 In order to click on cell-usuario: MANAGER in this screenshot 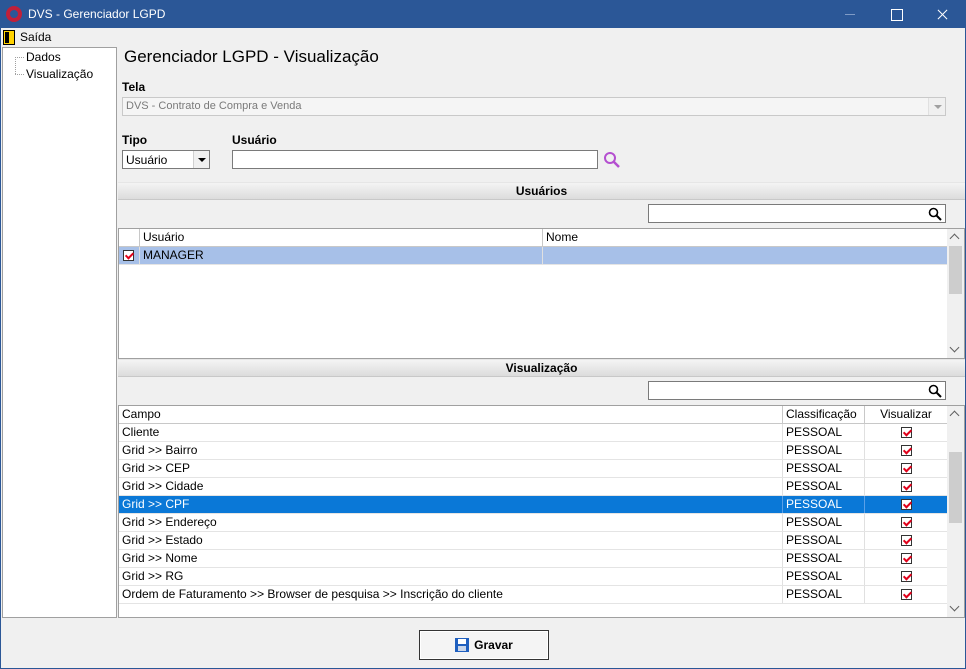, I will do `click(341, 255)`.